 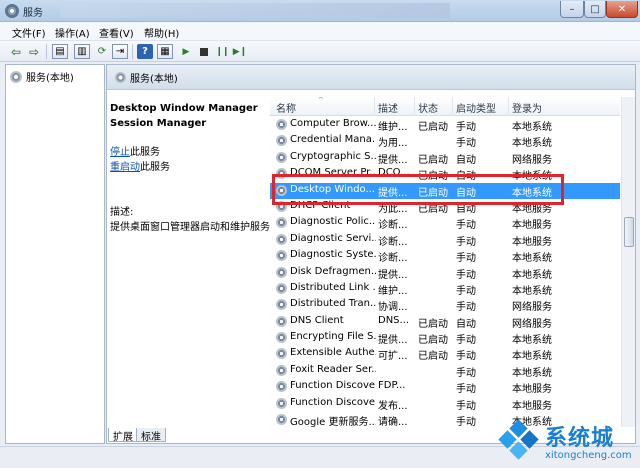 I want to click on help-icon: ?, so click(x=145, y=51).